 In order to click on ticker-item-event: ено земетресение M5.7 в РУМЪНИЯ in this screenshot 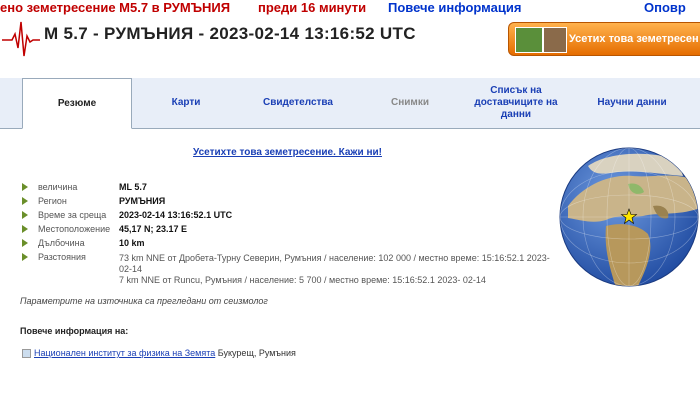, I will do `click(115, 8)`.